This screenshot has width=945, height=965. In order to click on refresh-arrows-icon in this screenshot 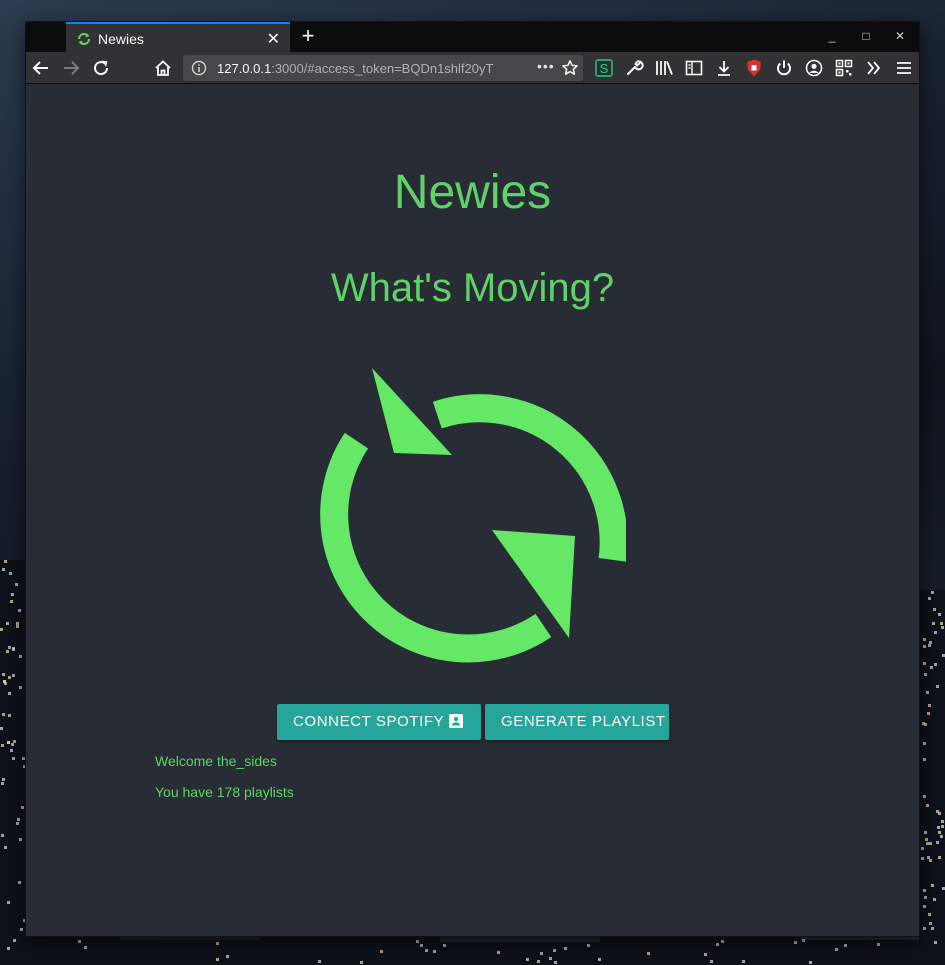, I will do `click(472, 503)`.